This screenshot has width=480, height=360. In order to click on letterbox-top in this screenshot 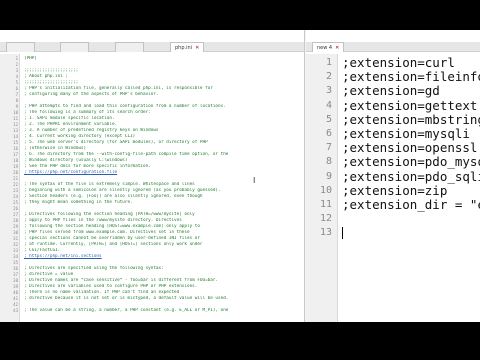, I will do `click(240, 15)`.